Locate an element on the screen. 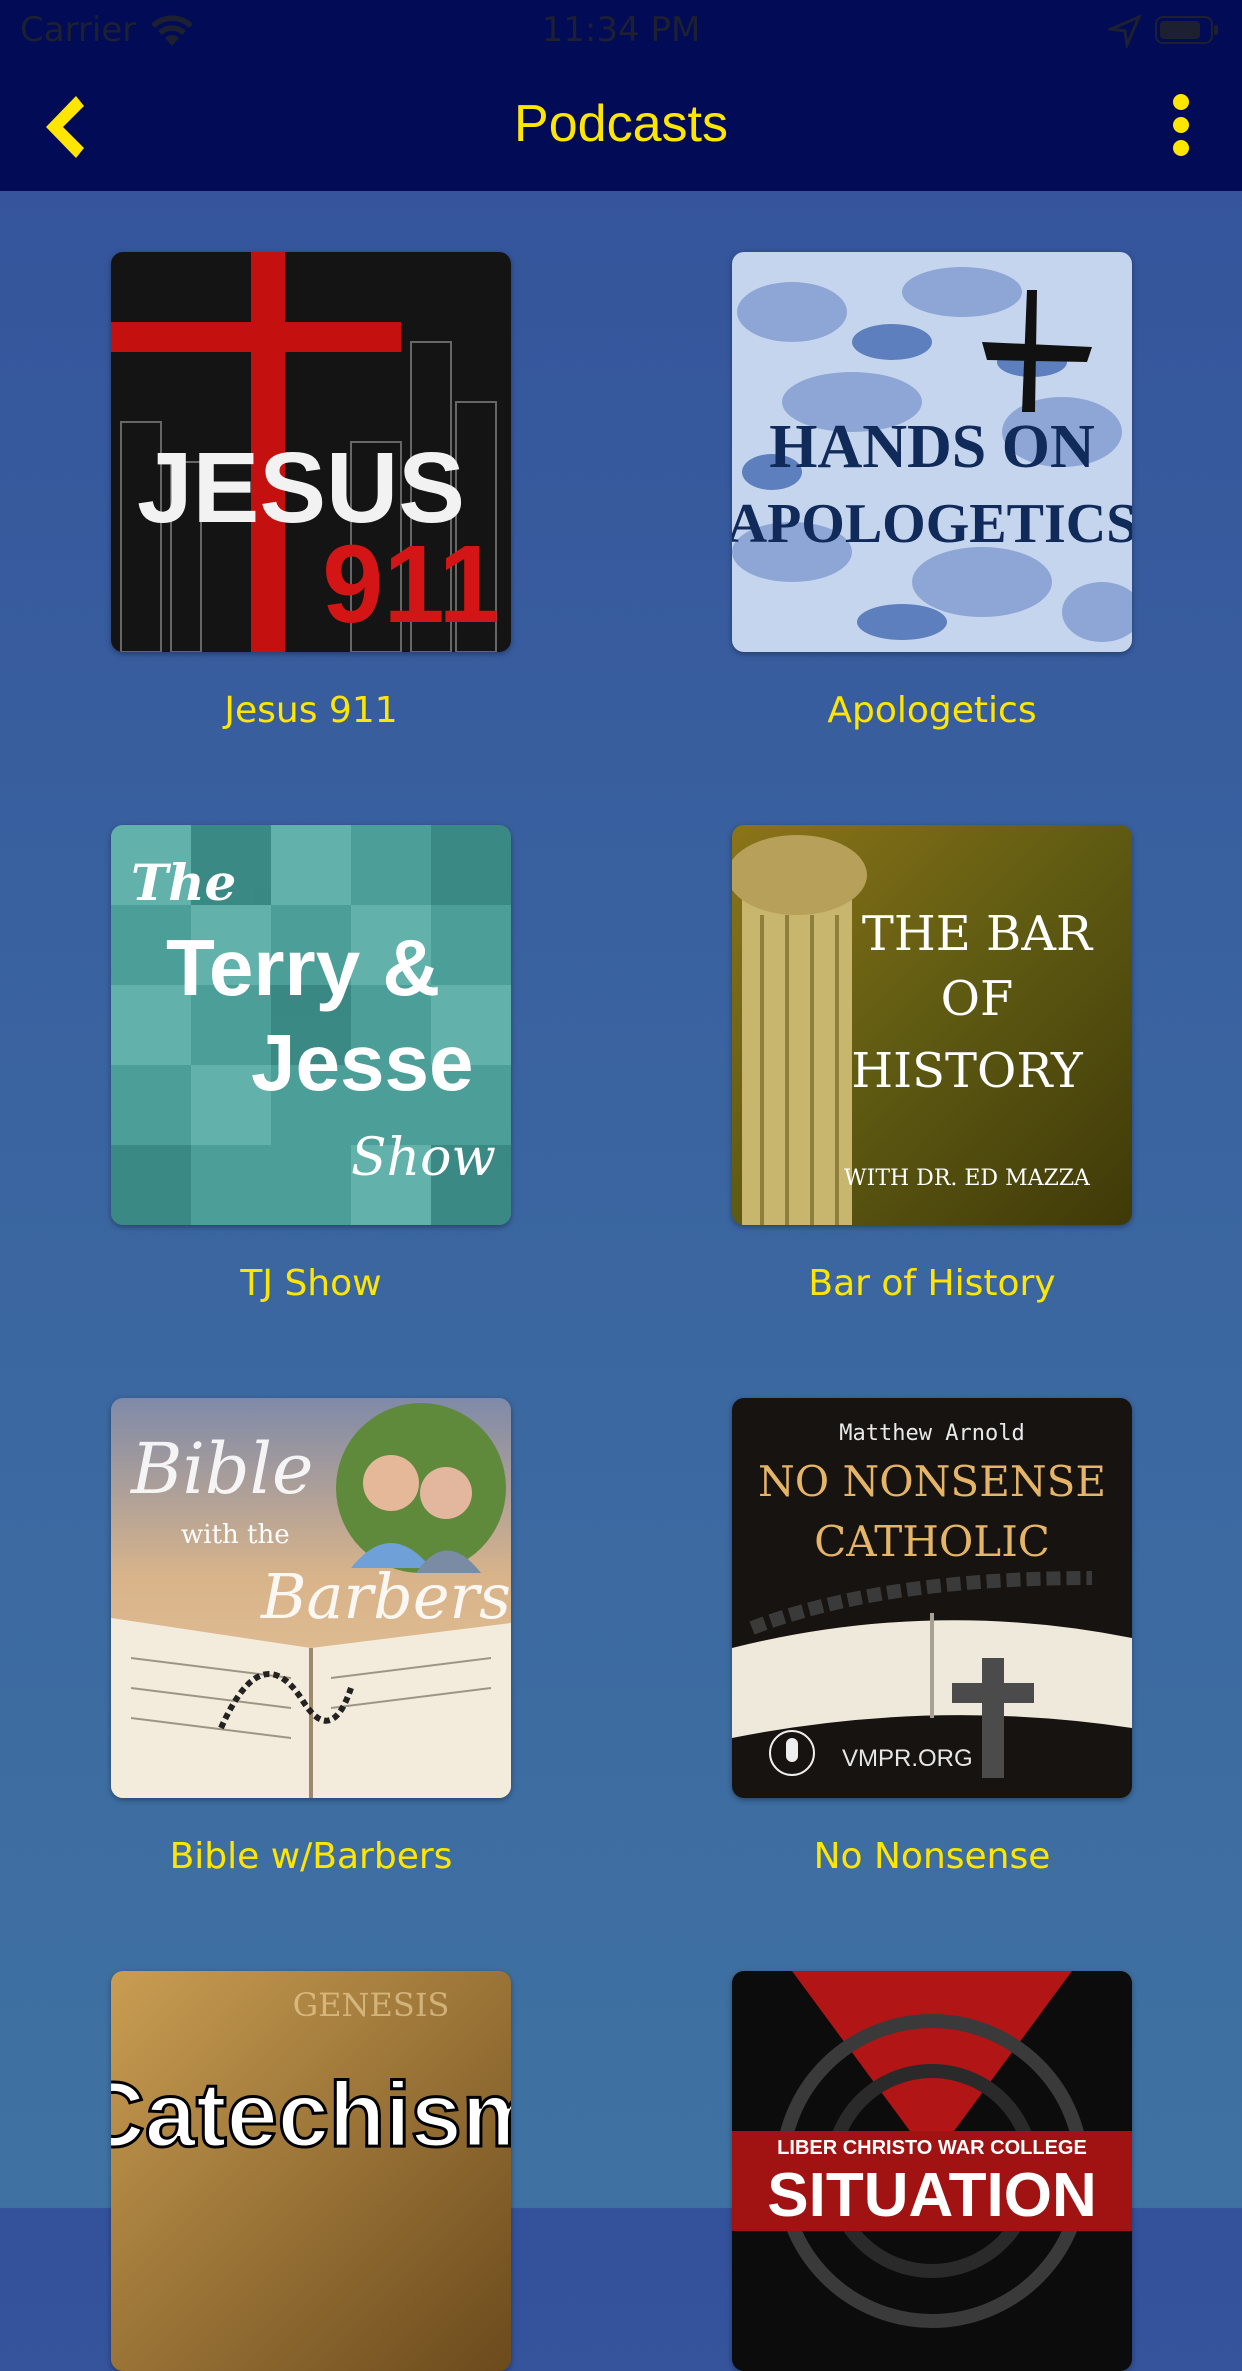 Image resolution: width=1242 pixels, height=2371 pixels. cover-text-history: HISTORY is located at coordinates (967, 1071).